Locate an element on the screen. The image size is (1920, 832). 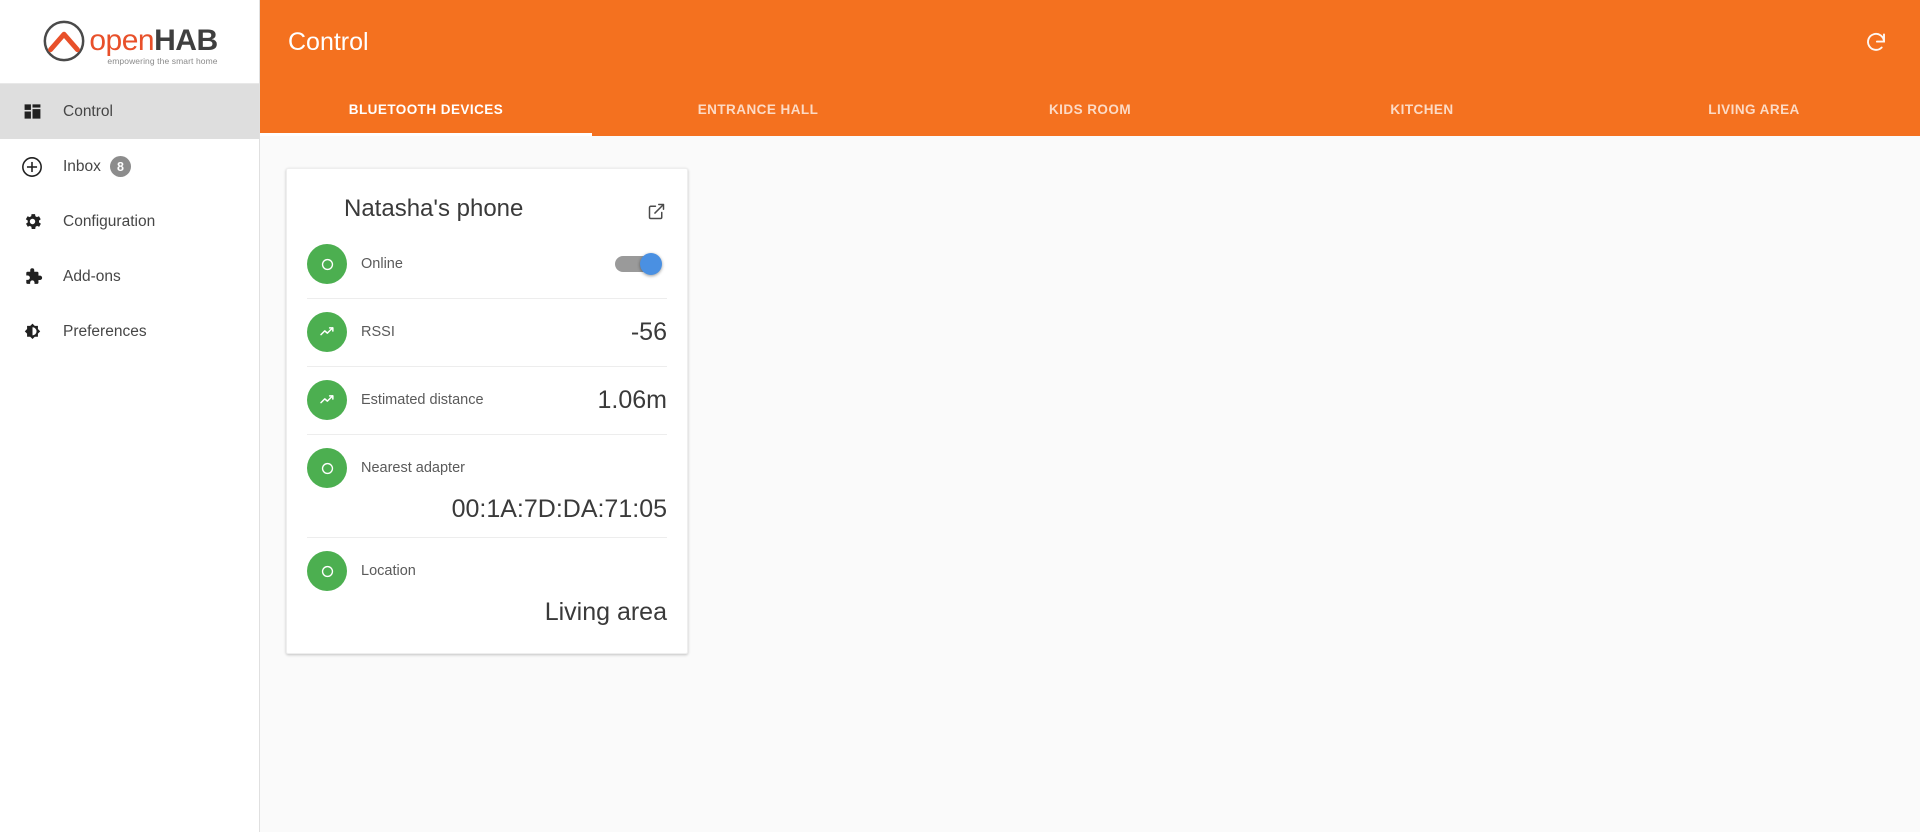
brightness-icon is located at coordinates (32, 332).